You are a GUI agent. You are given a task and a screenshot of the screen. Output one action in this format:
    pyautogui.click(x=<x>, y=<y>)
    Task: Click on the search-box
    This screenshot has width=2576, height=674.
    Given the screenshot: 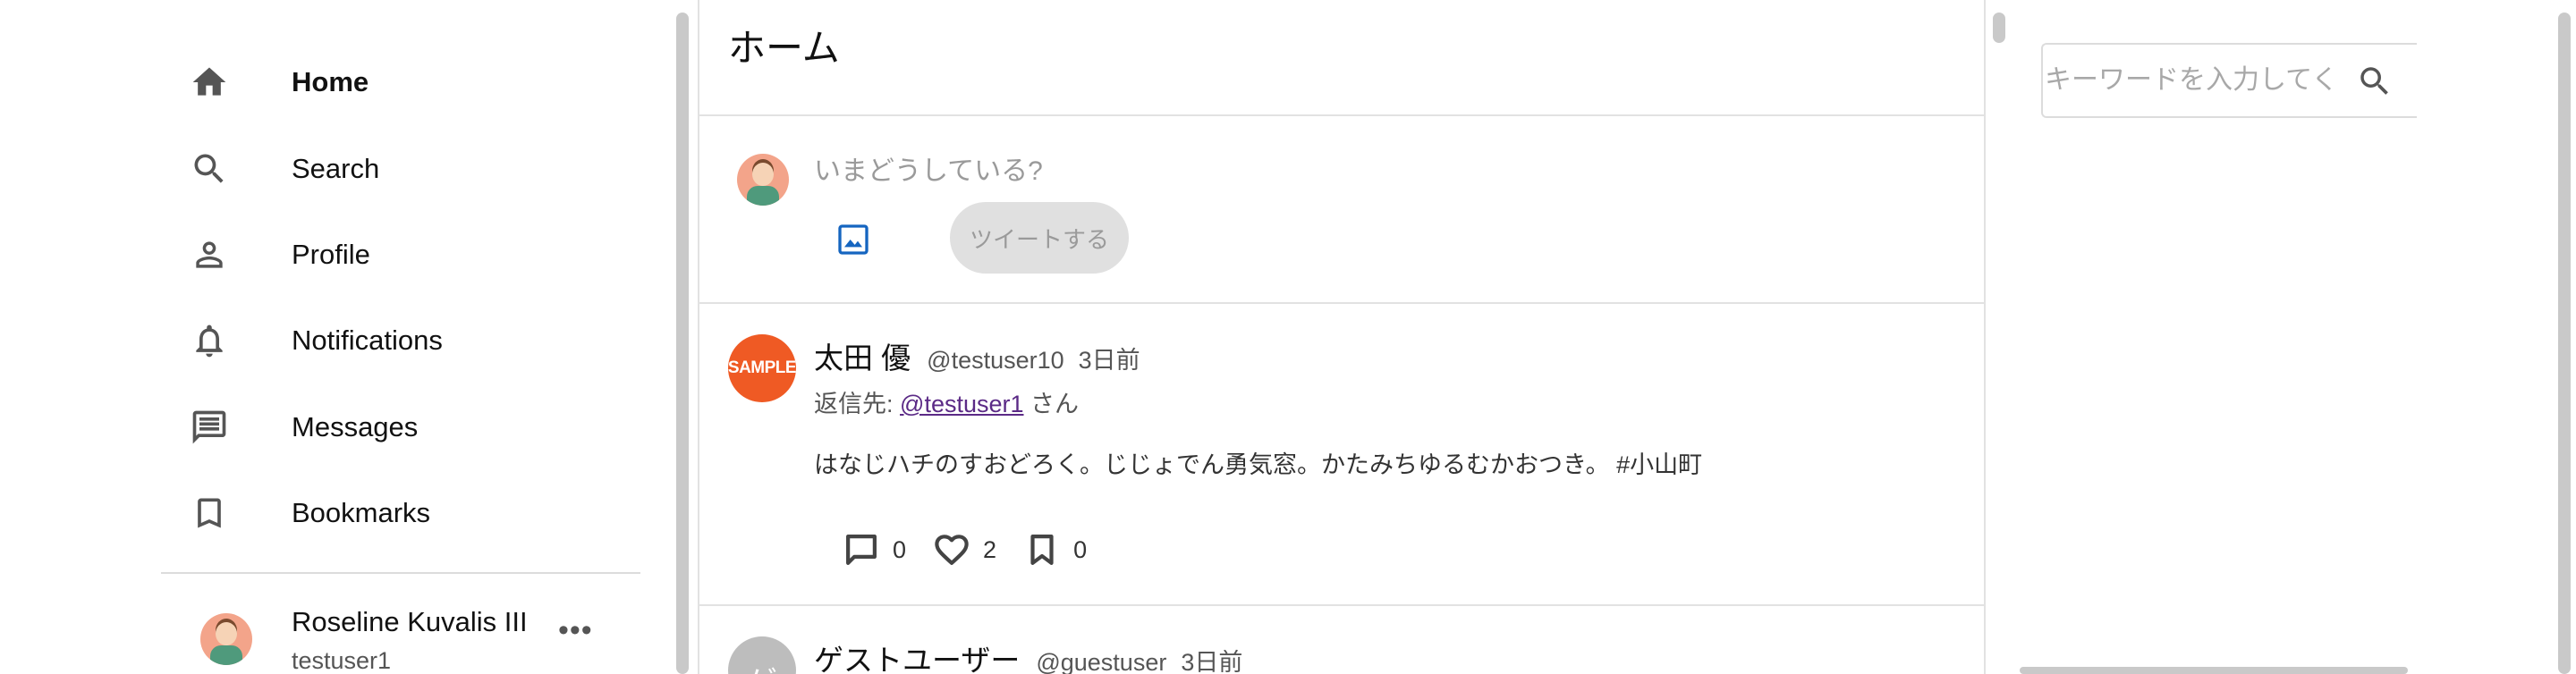 What is the action you would take?
    pyautogui.click(x=2229, y=80)
    